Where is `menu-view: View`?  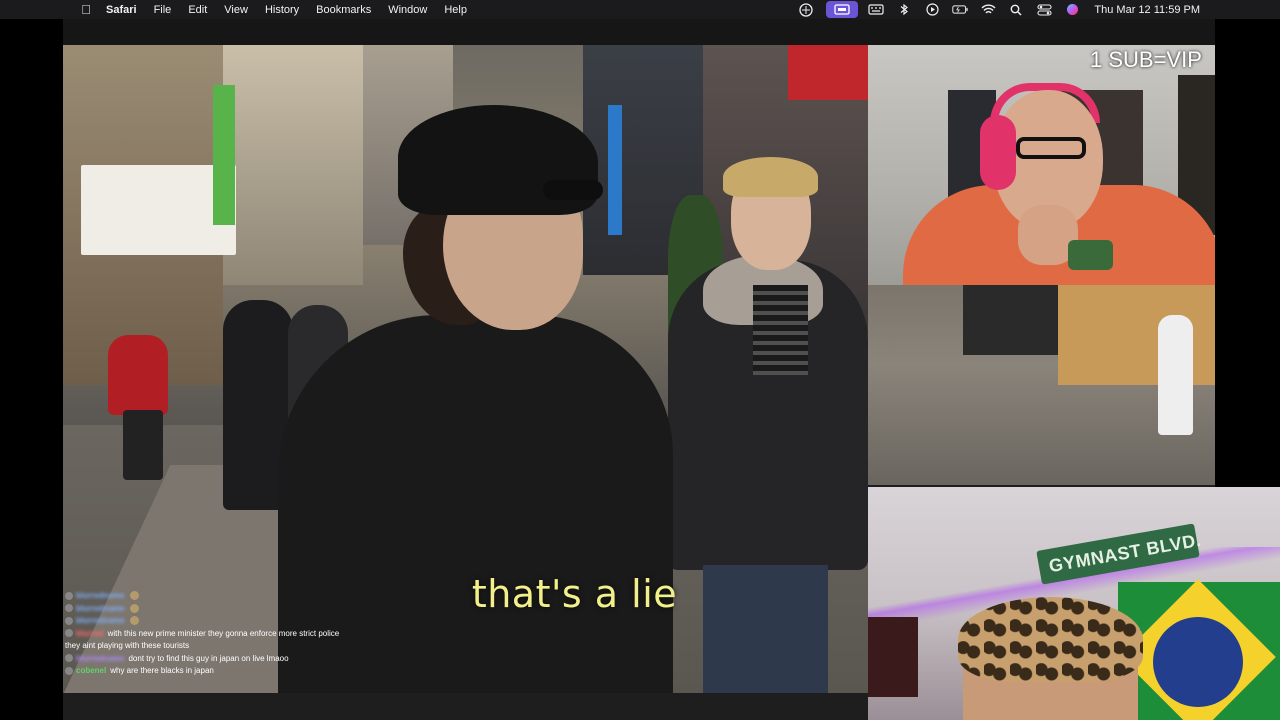
menu-view: View is located at coordinates (236, 10).